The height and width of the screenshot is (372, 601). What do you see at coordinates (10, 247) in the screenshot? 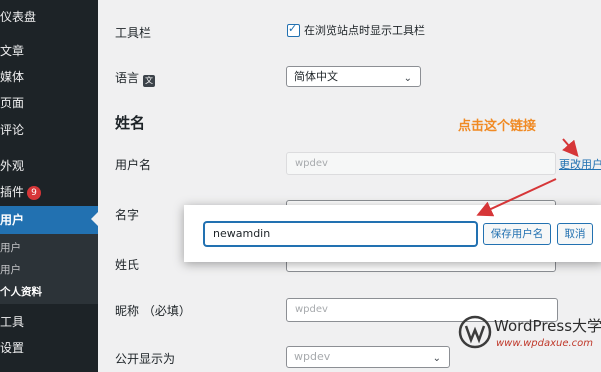
I see `submenu-item-all-users: 用户` at bounding box center [10, 247].